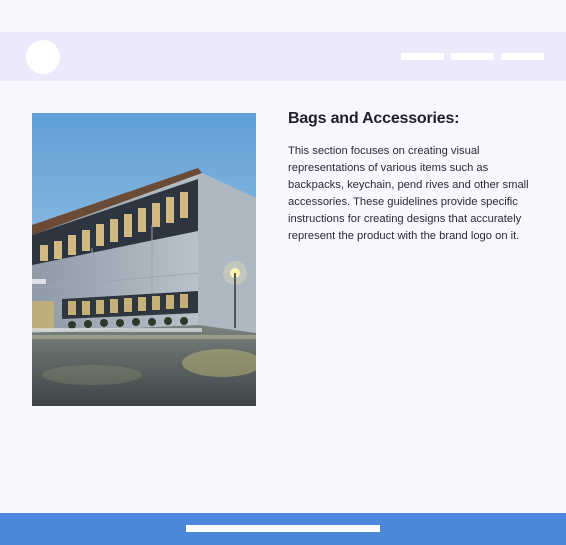  What do you see at coordinates (374, 118) in the screenshot?
I see `section-title: Bags and Accessories:` at bounding box center [374, 118].